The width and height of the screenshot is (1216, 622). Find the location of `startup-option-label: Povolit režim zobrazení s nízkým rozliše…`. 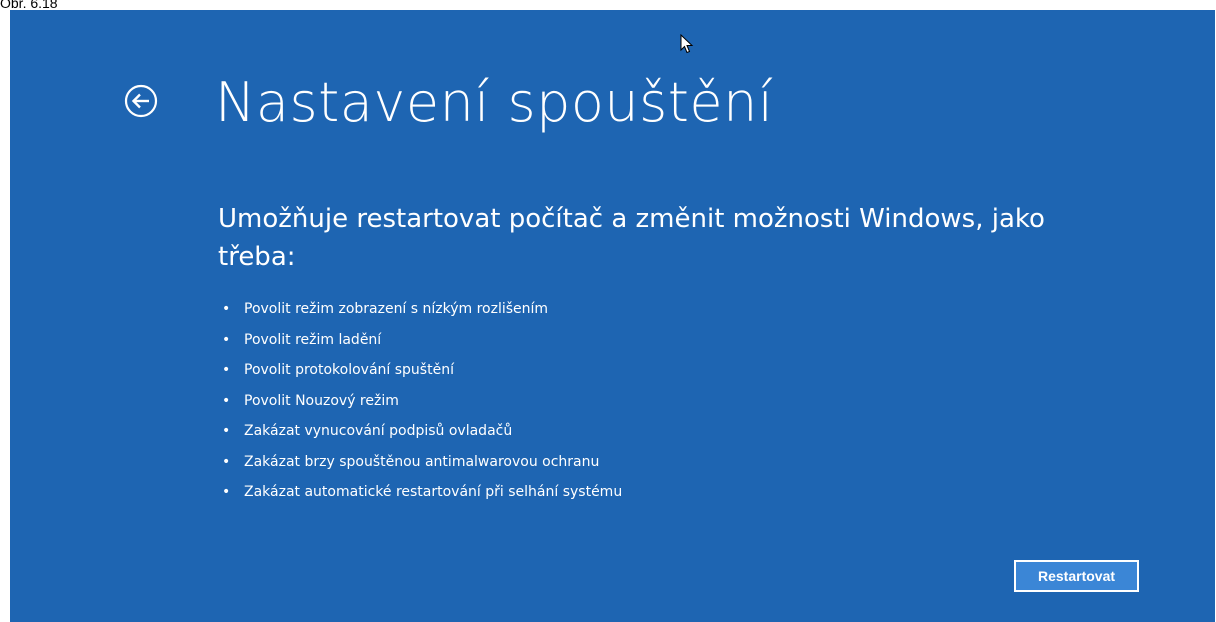

startup-option-label: Povolit režim zobrazení s nízkým rozliše… is located at coordinates (396, 309).